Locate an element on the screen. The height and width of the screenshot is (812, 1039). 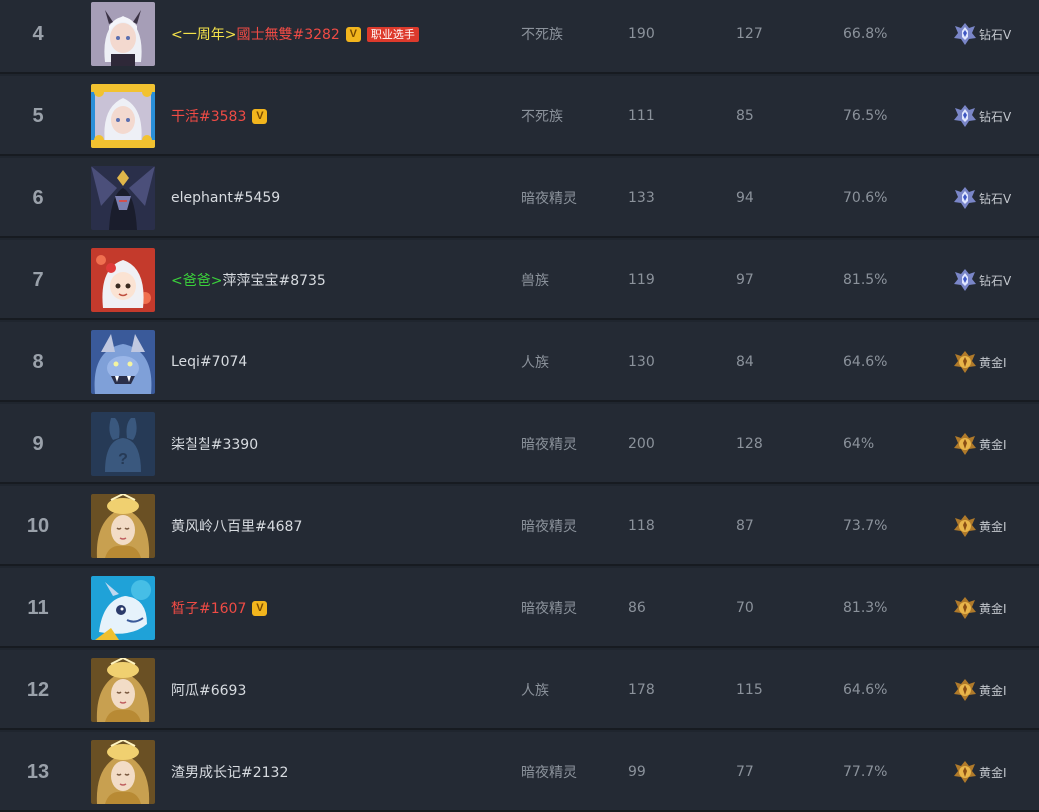
player-name-link: 柒칠칠#3390 is located at coordinates (214, 444).